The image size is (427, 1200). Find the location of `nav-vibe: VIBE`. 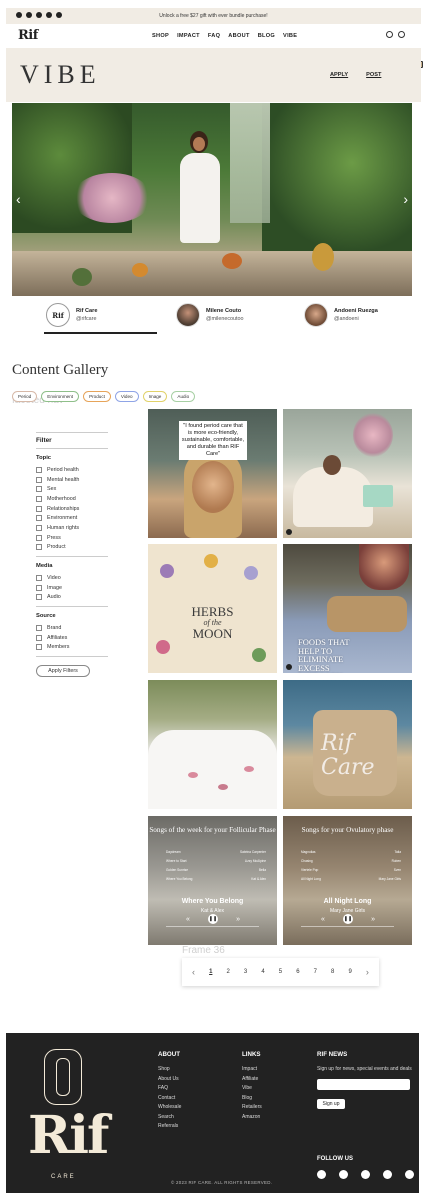

nav-vibe: VIBE is located at coordinates (290, 36).